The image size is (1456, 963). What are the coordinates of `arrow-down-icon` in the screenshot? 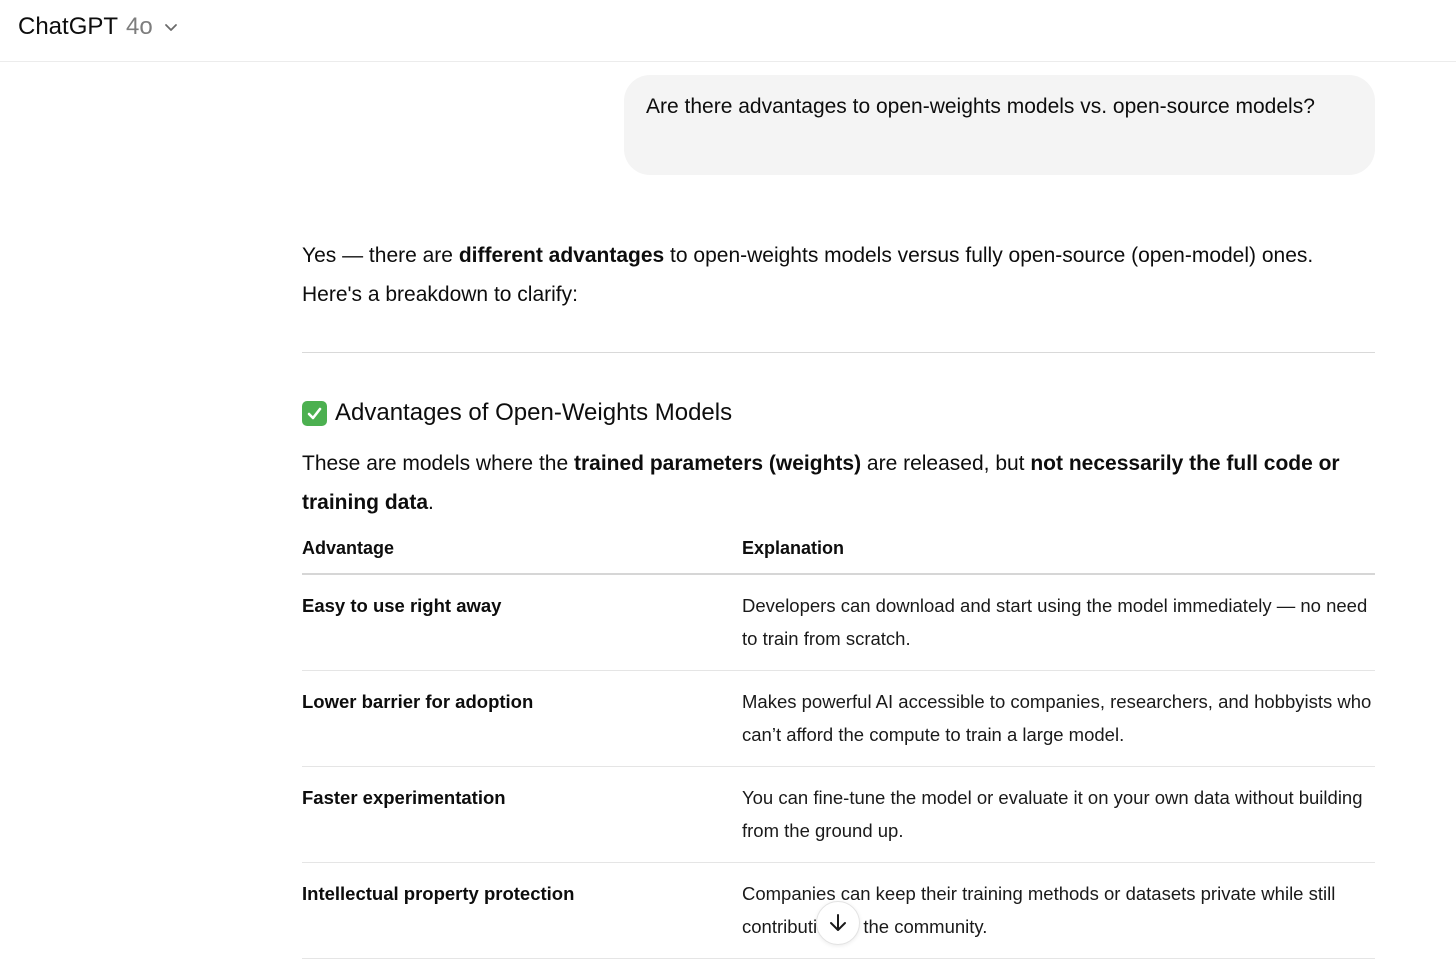 It's located at (838, 922).